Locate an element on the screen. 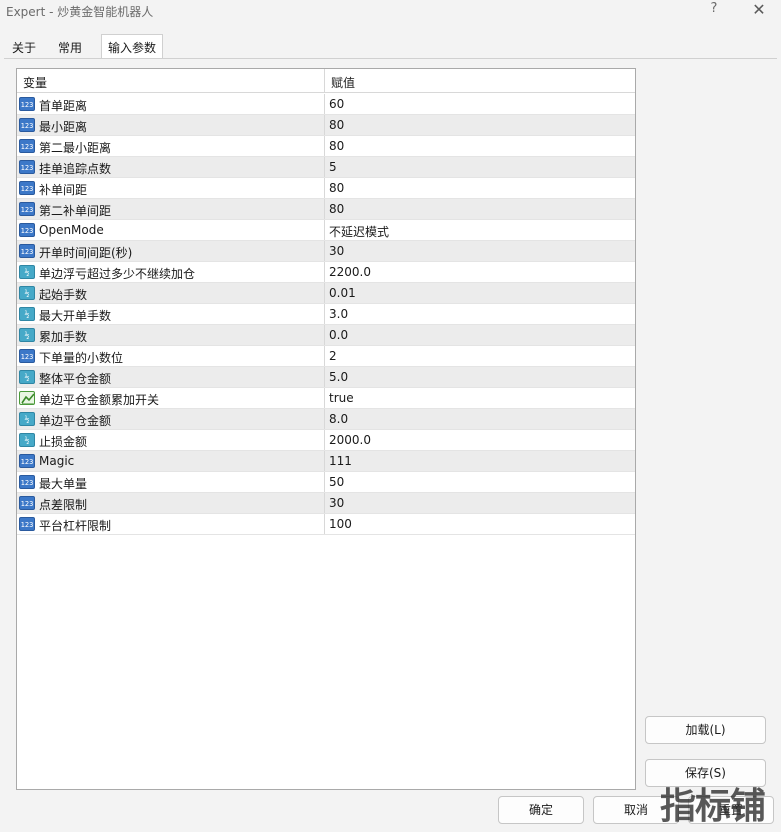  variable-cell: 123 平台杠杆限制 is located at coordinates (171, 524).